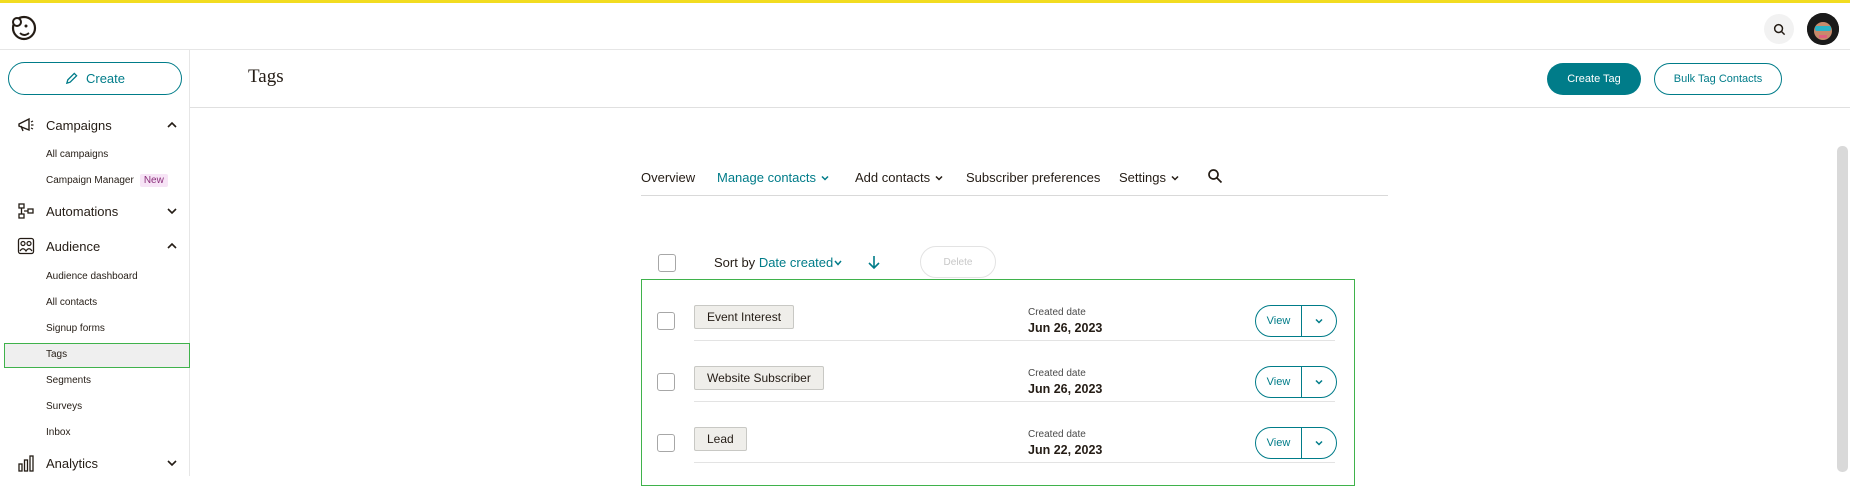  I want to click on create-tag-button: Create Tag, so click(1594, 79).